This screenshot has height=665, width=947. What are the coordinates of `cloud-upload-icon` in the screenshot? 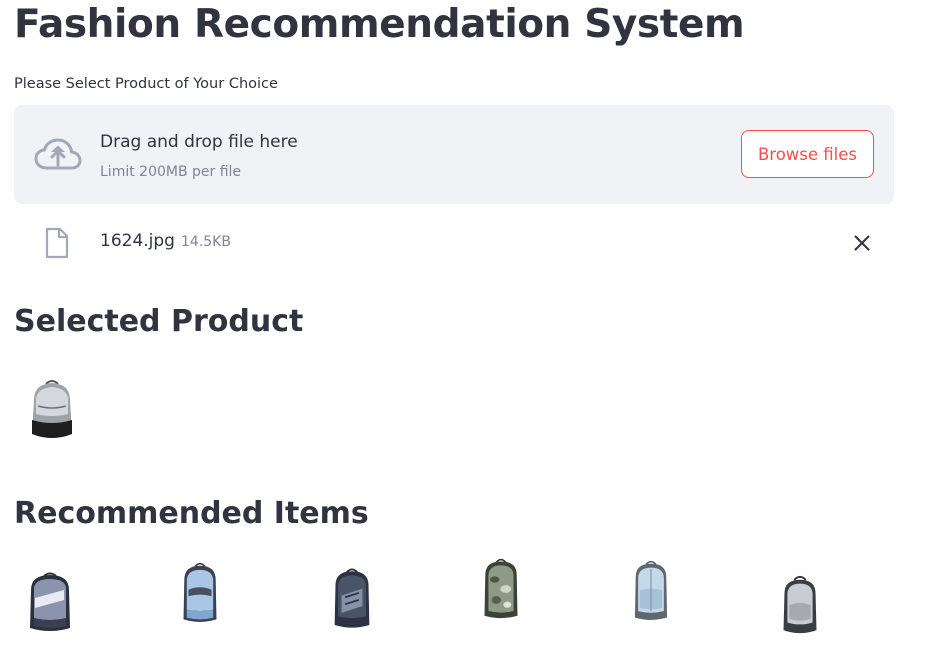 It's located at (58, 154).